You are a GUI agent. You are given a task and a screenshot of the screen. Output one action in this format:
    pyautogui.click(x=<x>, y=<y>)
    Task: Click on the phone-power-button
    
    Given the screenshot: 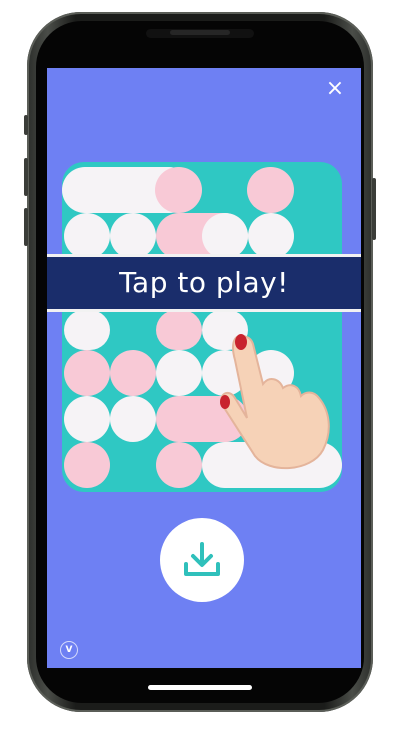 What is the action you would take?
    pyautogui.click(x=374, y=209)
    